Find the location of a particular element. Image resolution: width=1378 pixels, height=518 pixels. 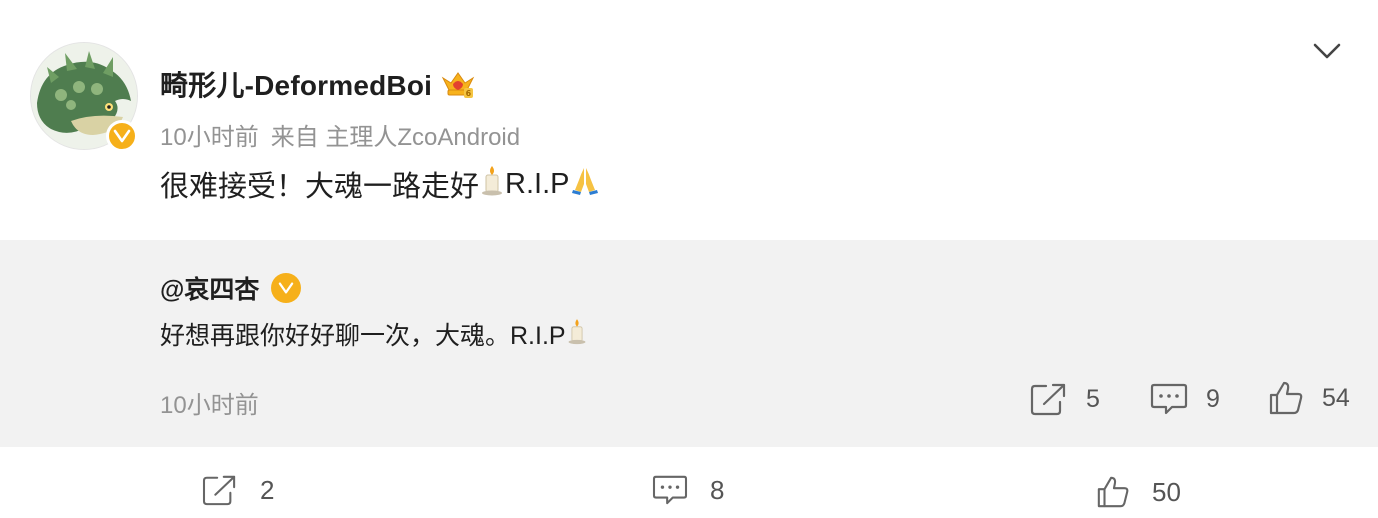

repost-content: 好想再跟你好好聊一次，大魂。R.I.P is located at coordinates (374, 334).